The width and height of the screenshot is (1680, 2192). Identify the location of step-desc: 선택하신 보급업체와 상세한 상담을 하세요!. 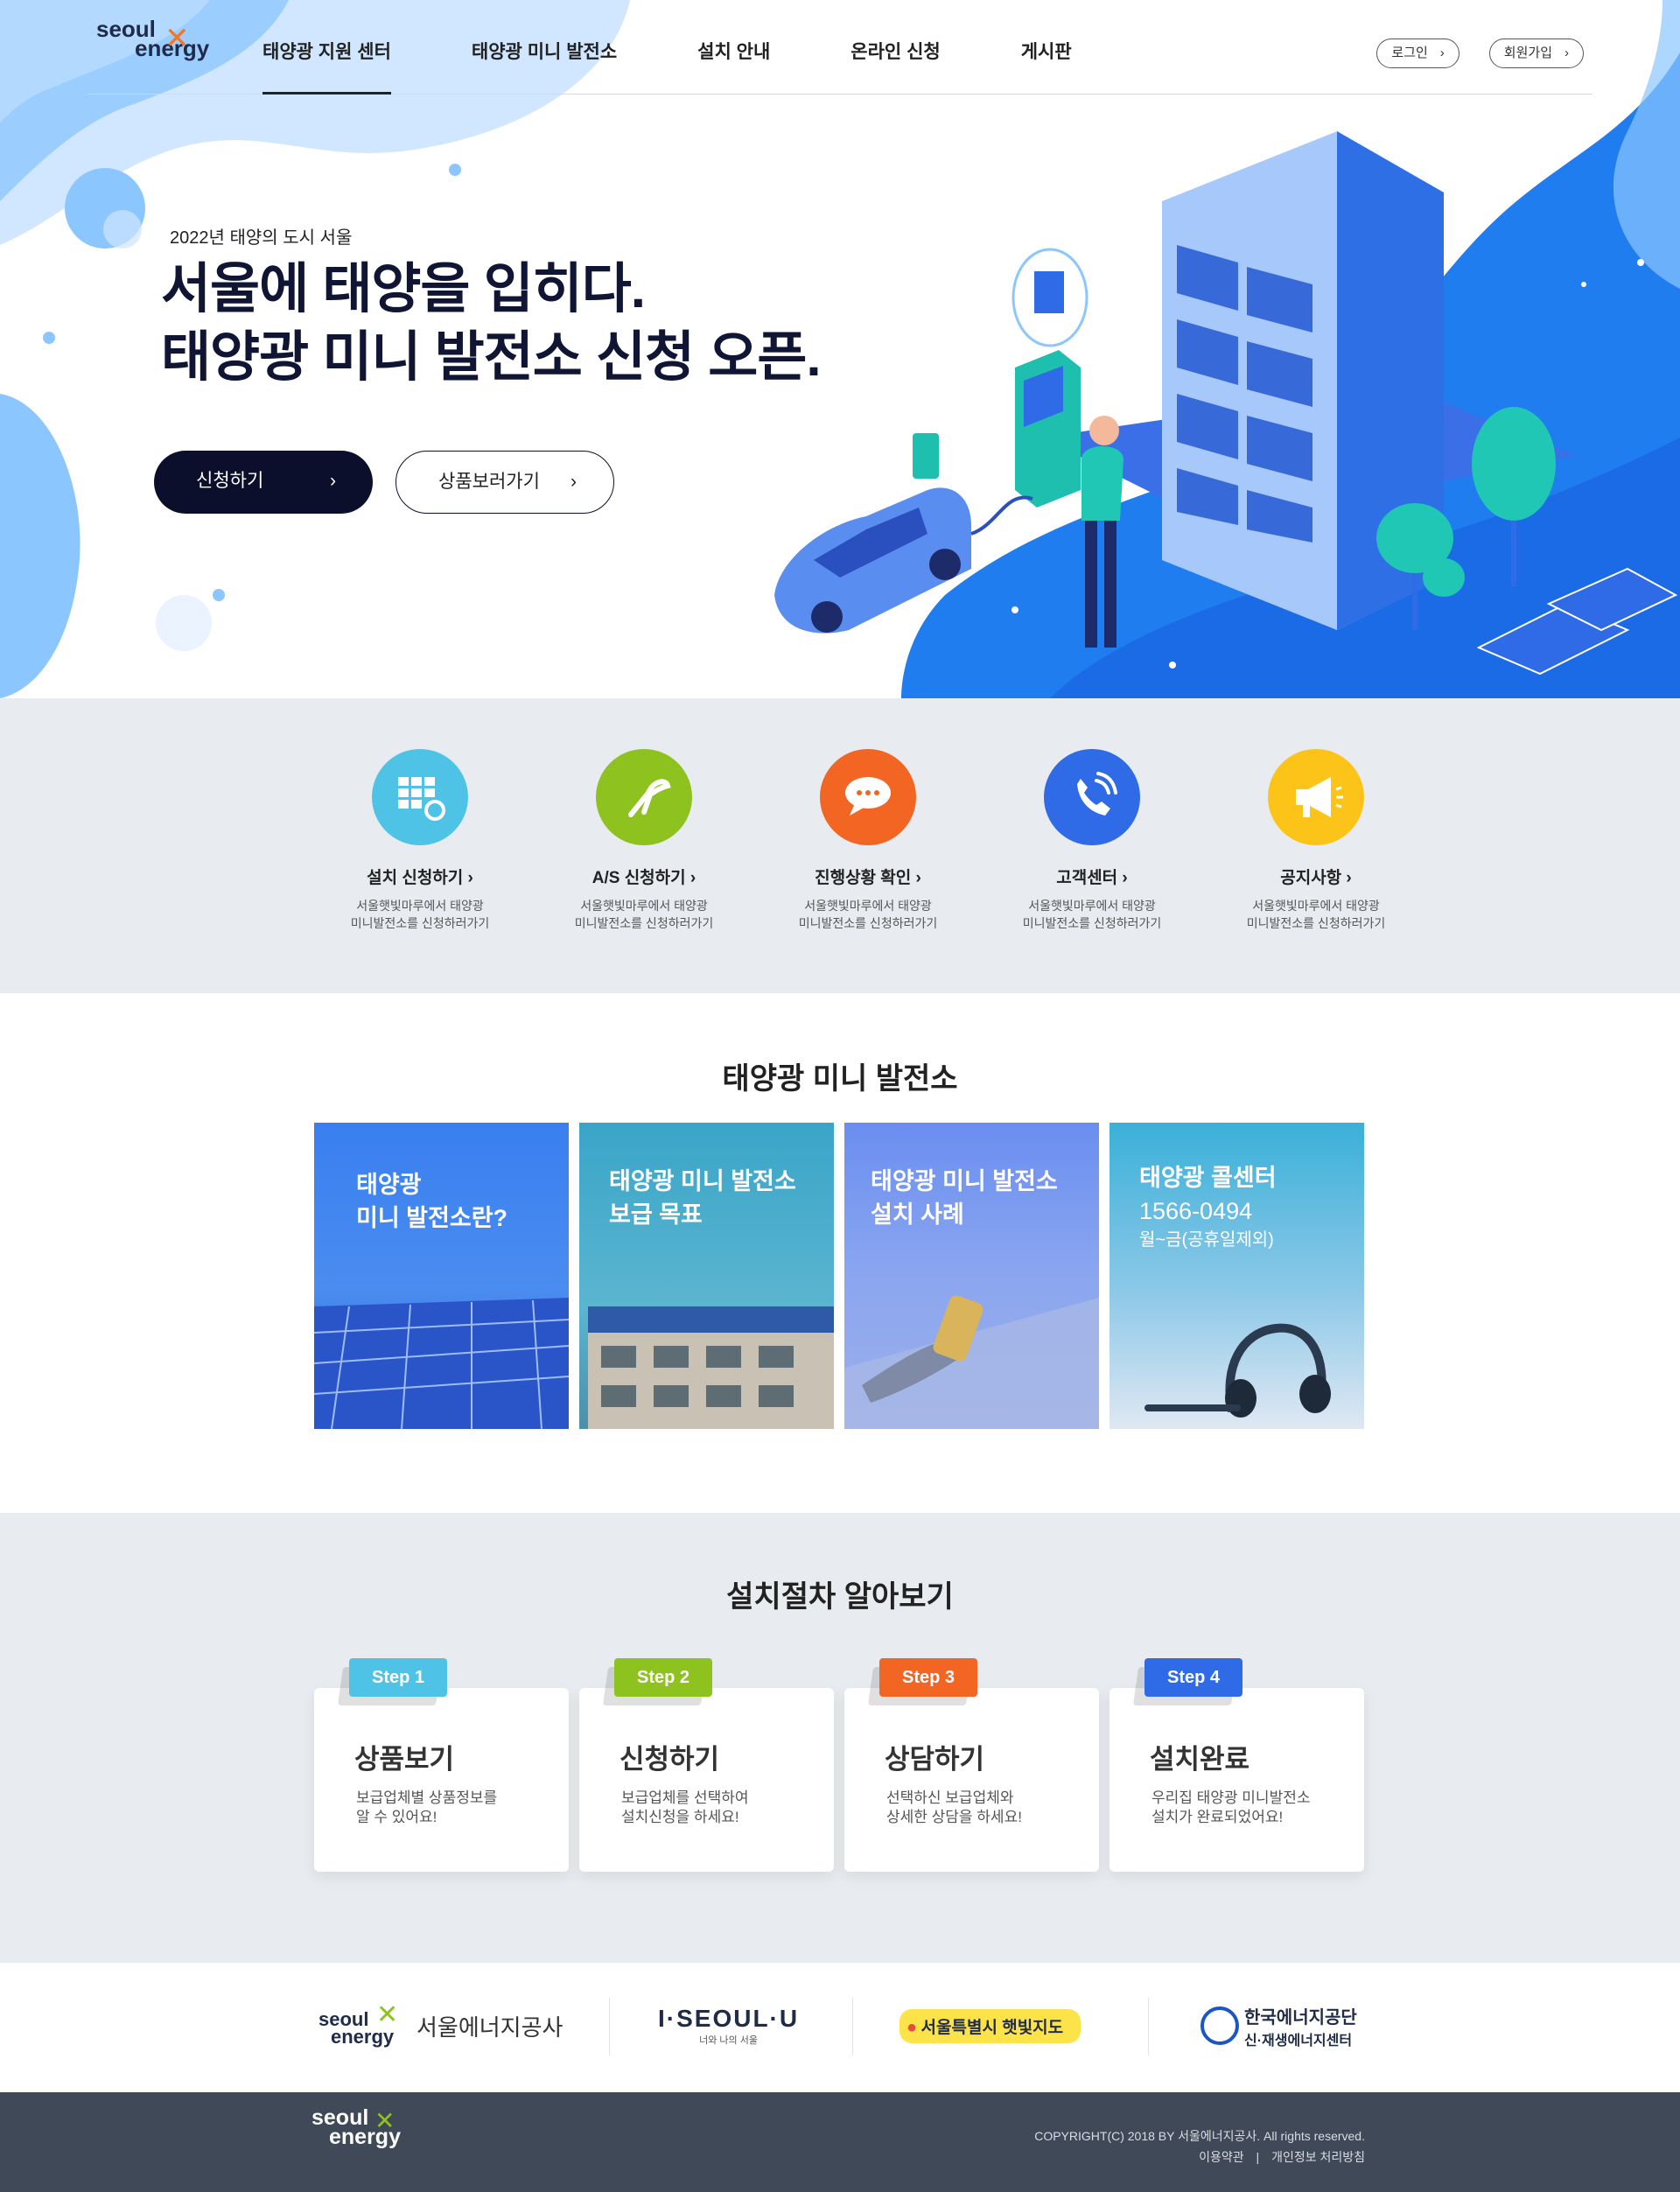
(954, 1808).